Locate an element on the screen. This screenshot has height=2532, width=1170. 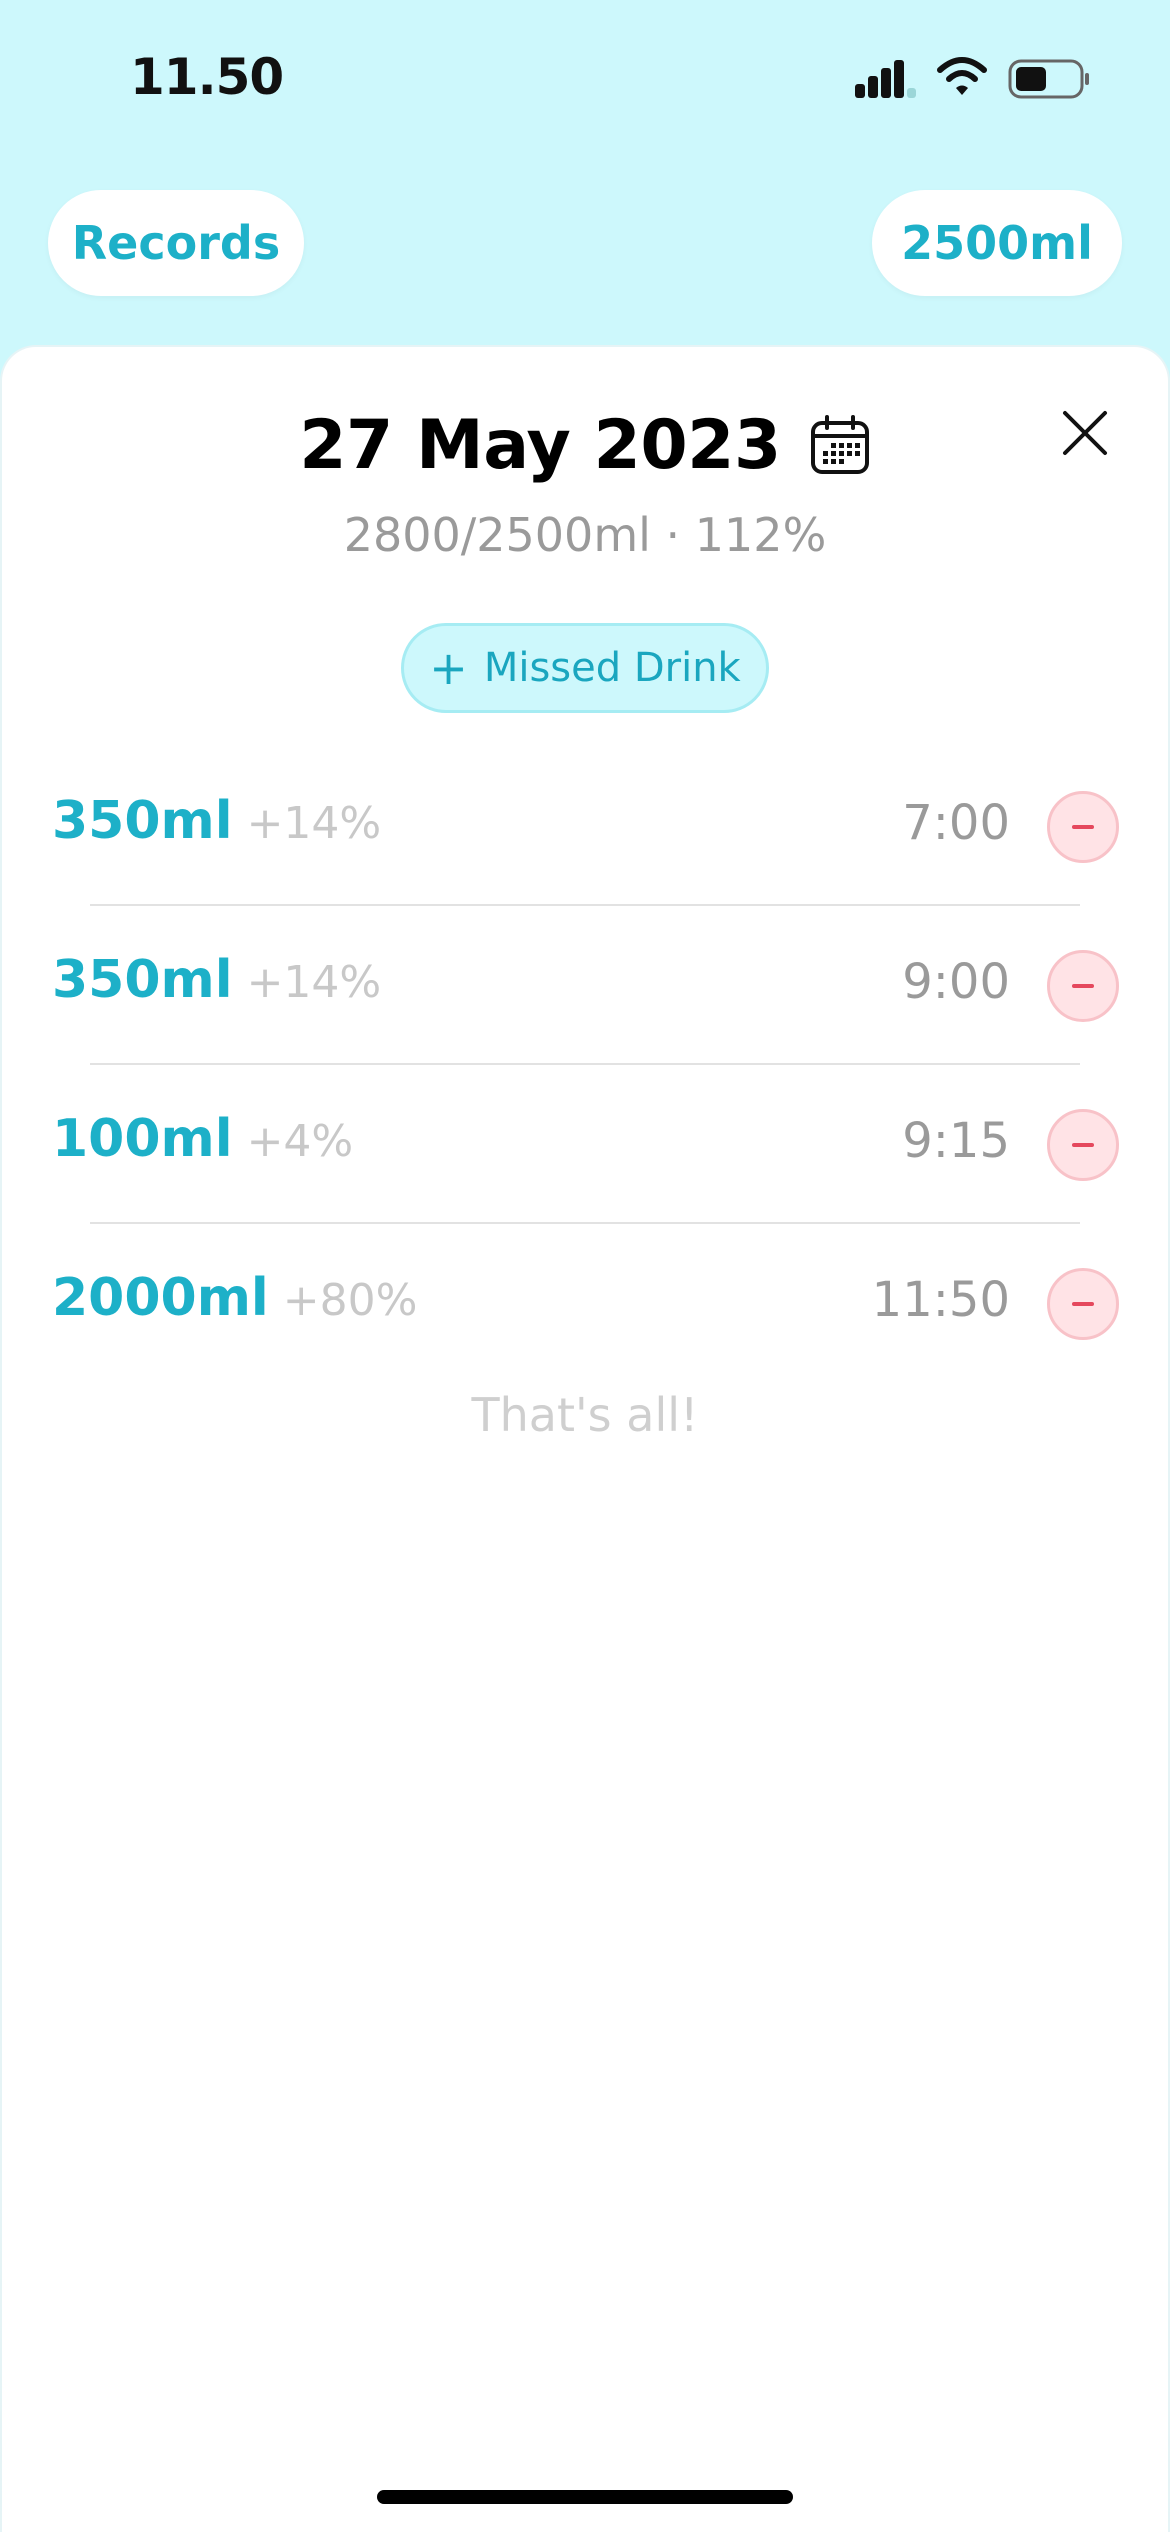
wifi-icon is located at coordinates (962, 76).